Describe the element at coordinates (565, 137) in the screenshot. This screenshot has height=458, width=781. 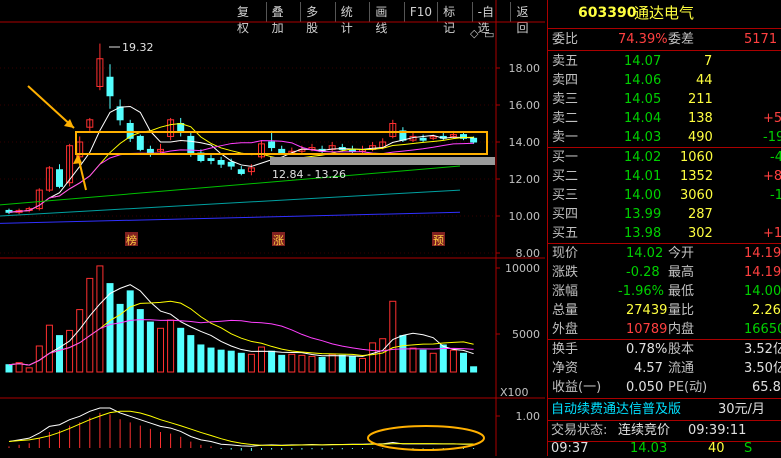
I see `sell-level-label: 卖一` at that location.